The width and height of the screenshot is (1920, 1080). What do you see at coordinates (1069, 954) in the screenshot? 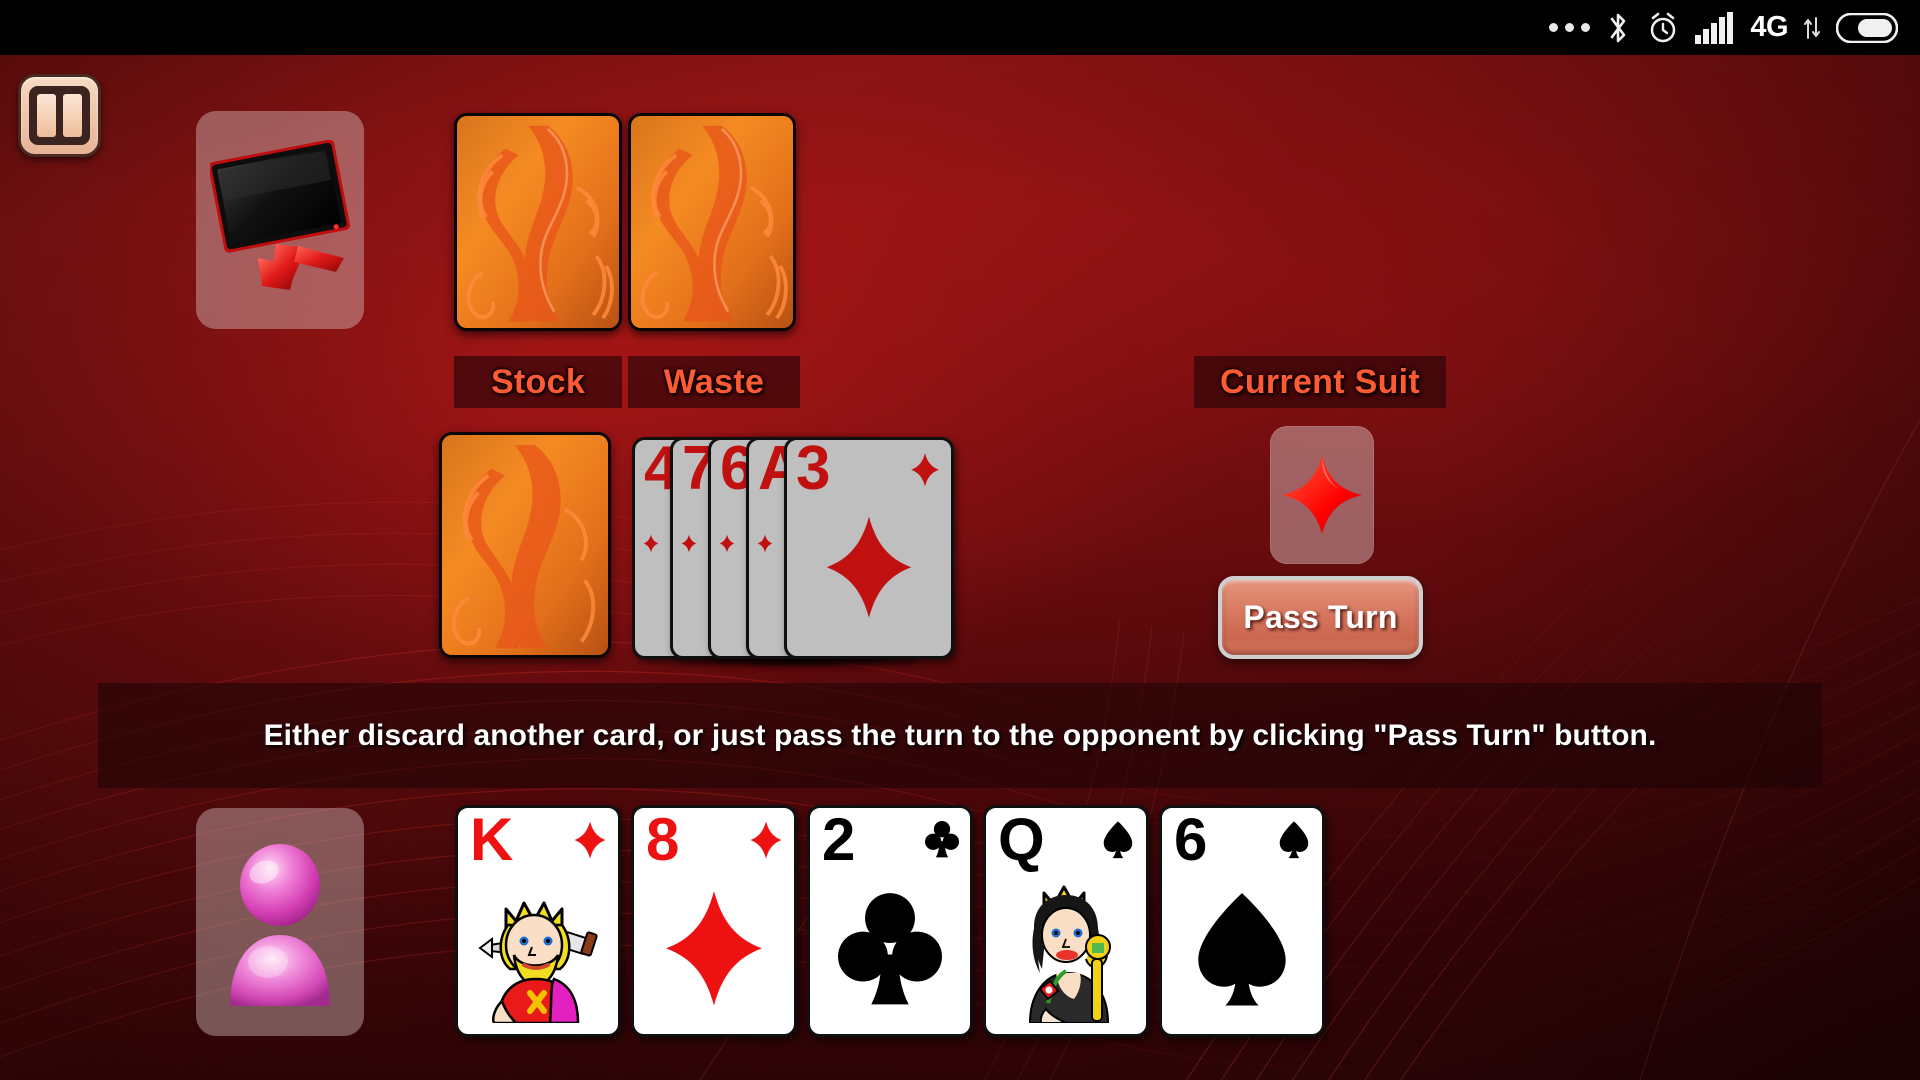
I see `queen-figure-art` at bounding box center [1069, 954].